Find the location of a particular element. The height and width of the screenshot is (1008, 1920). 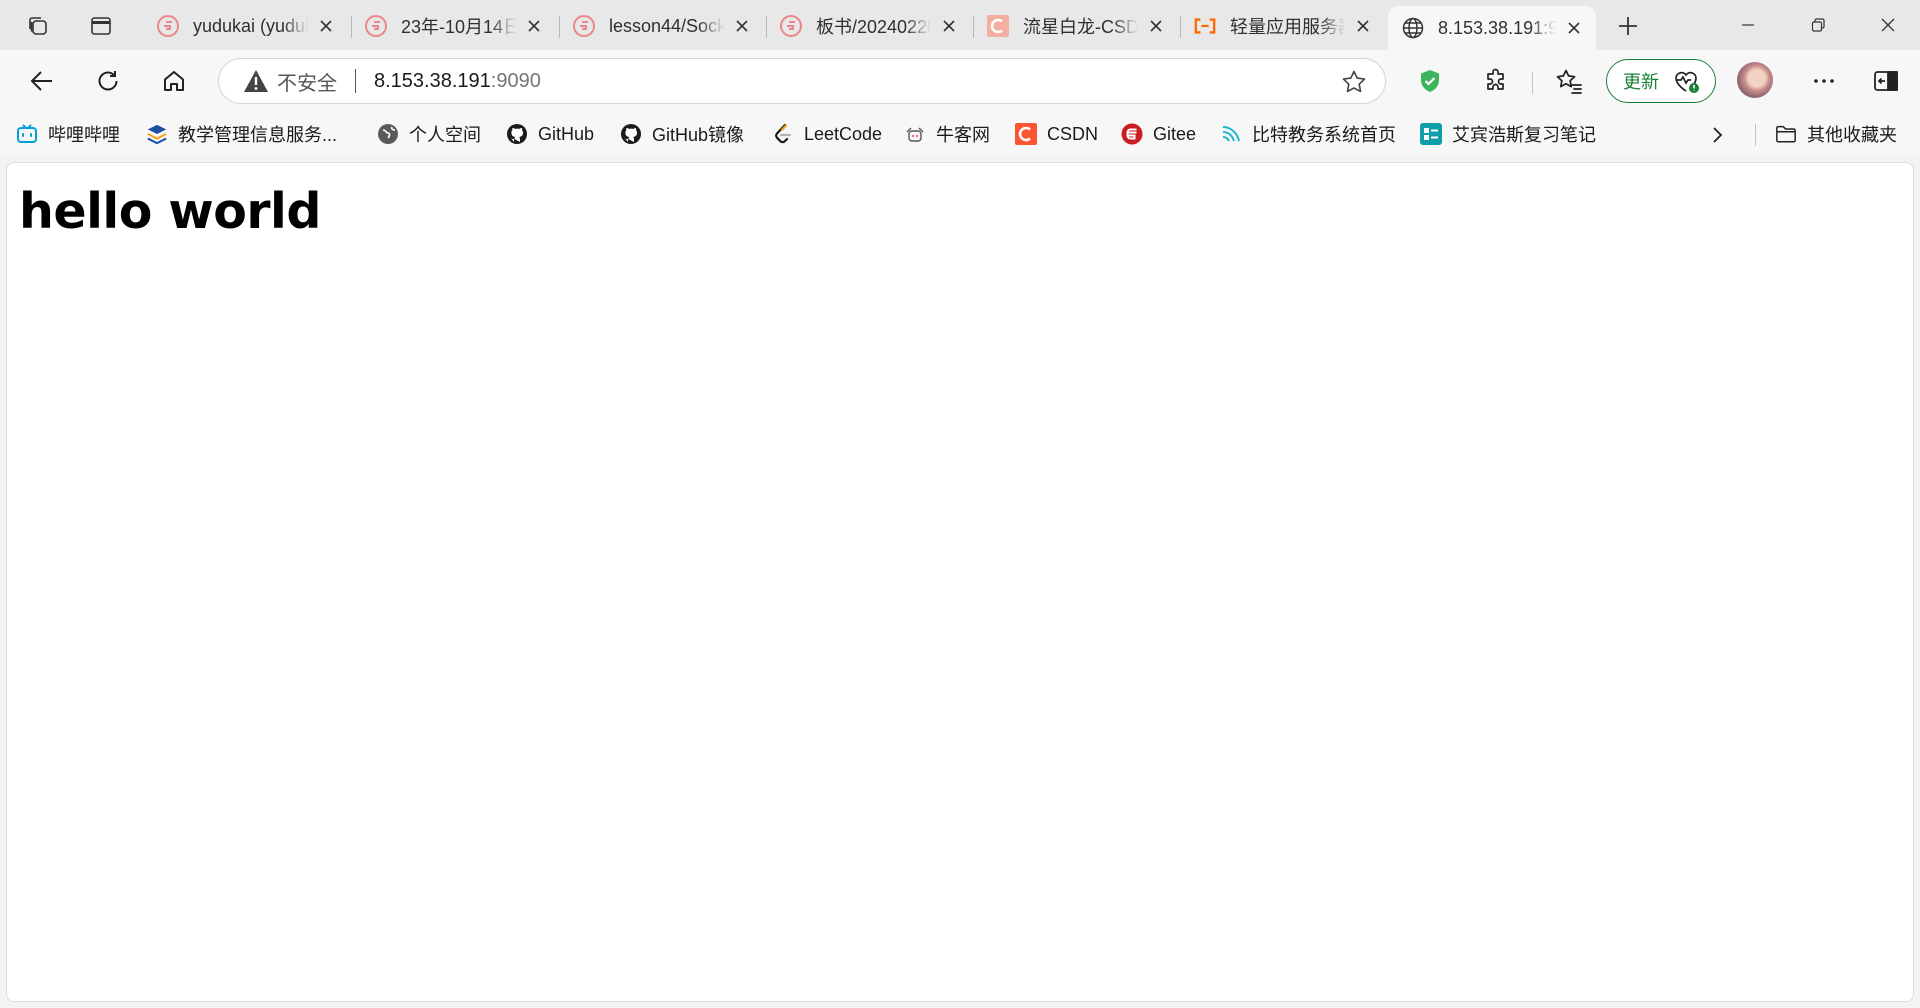

minimize-icon is located at coordinates (1748, 25).